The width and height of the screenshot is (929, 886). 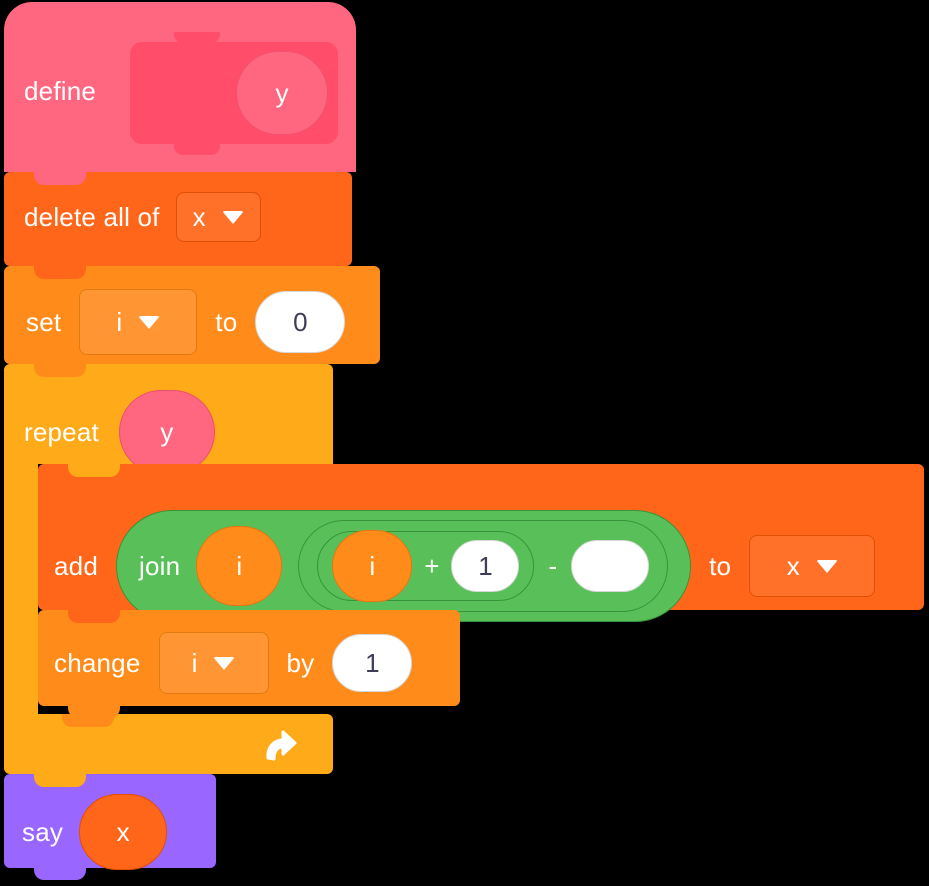 What do you see at coordinates (60, 370) in the screenshot?
I see `repeat-top-notch` at bounding box center [60, 370].